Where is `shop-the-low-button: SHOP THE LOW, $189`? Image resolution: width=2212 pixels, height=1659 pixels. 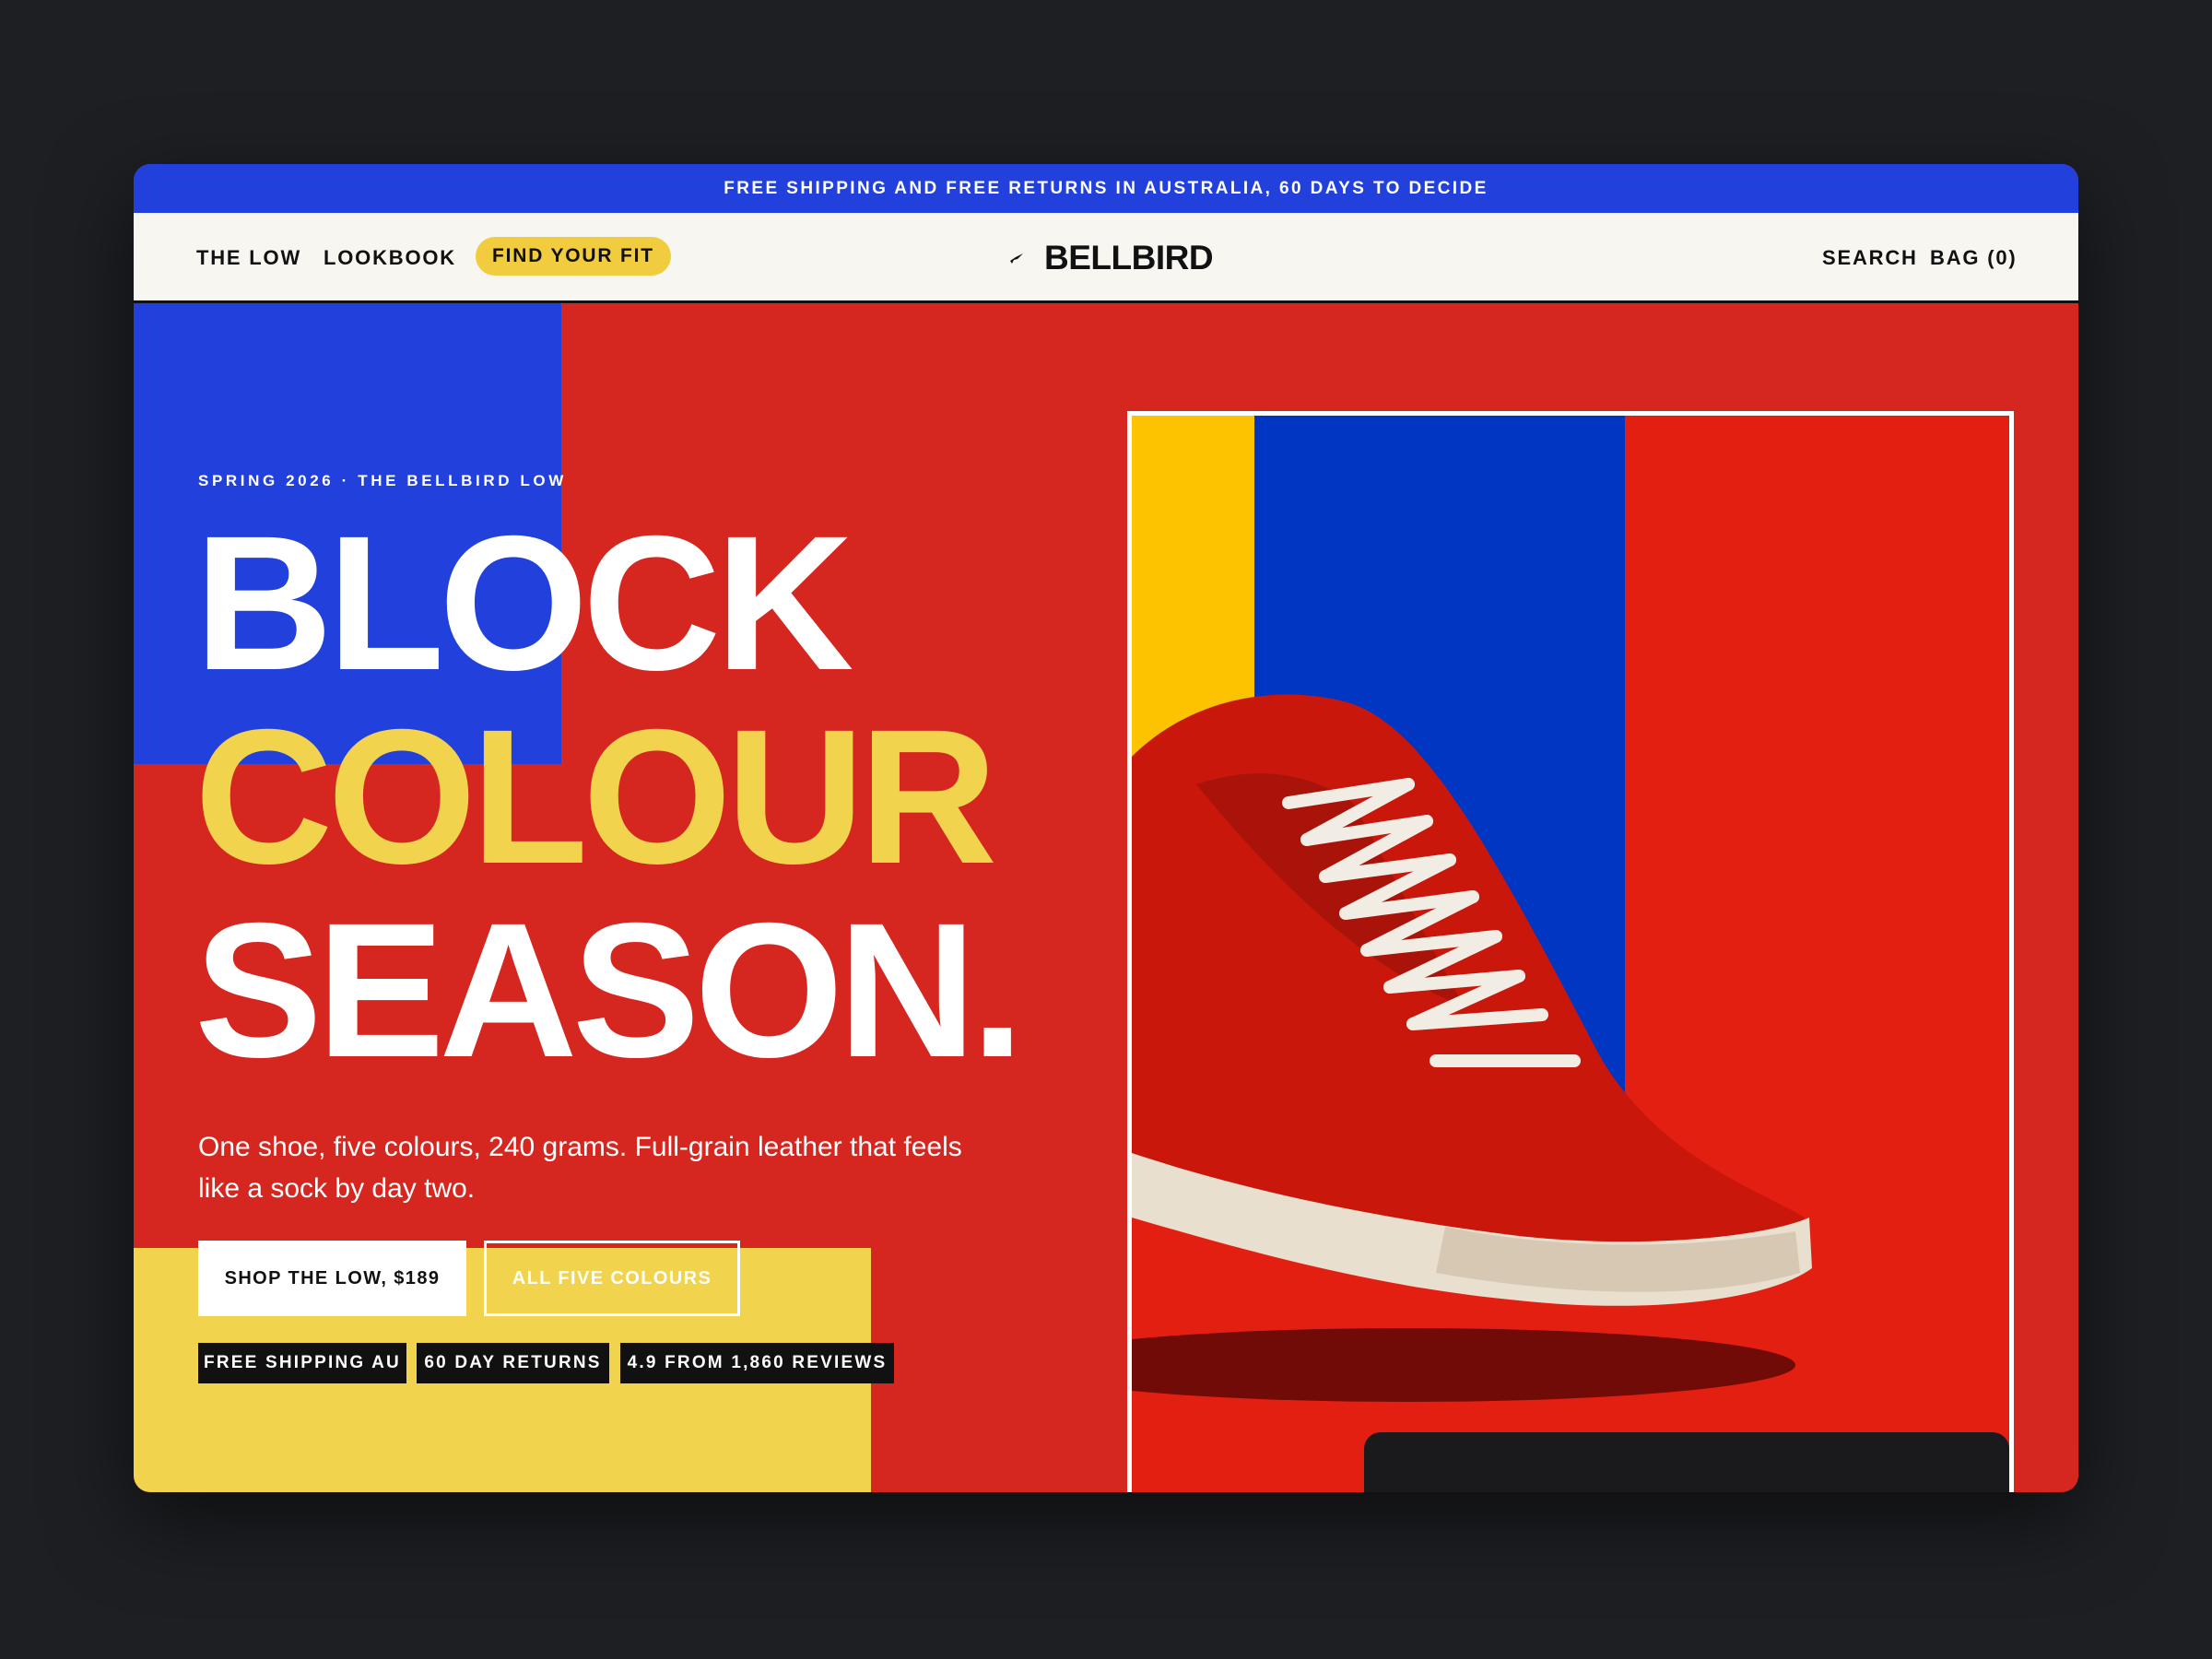
shop-the-low-button: SHOP THE LOW, $189 is located at coordinates (332, 1278).